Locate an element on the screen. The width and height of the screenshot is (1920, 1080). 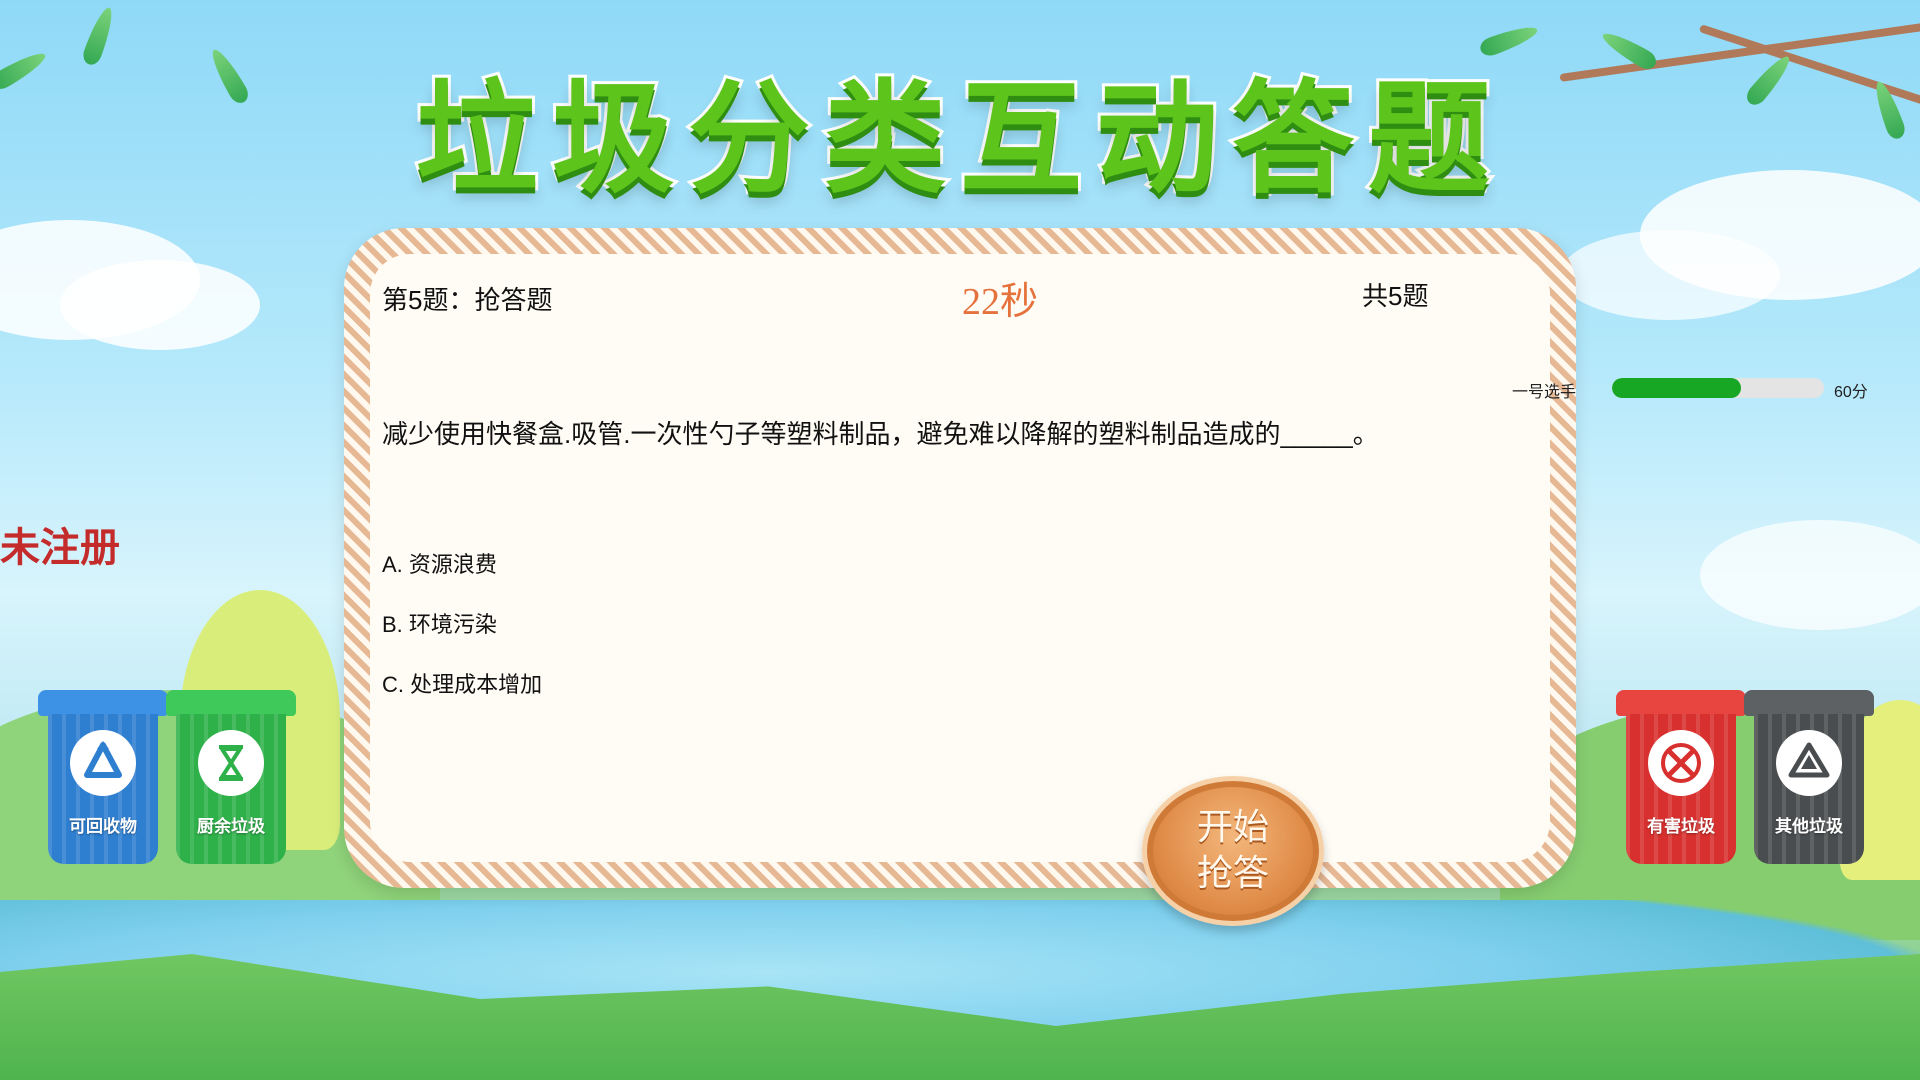
question-total: 共5题 is located at coordinates (1395, 296).